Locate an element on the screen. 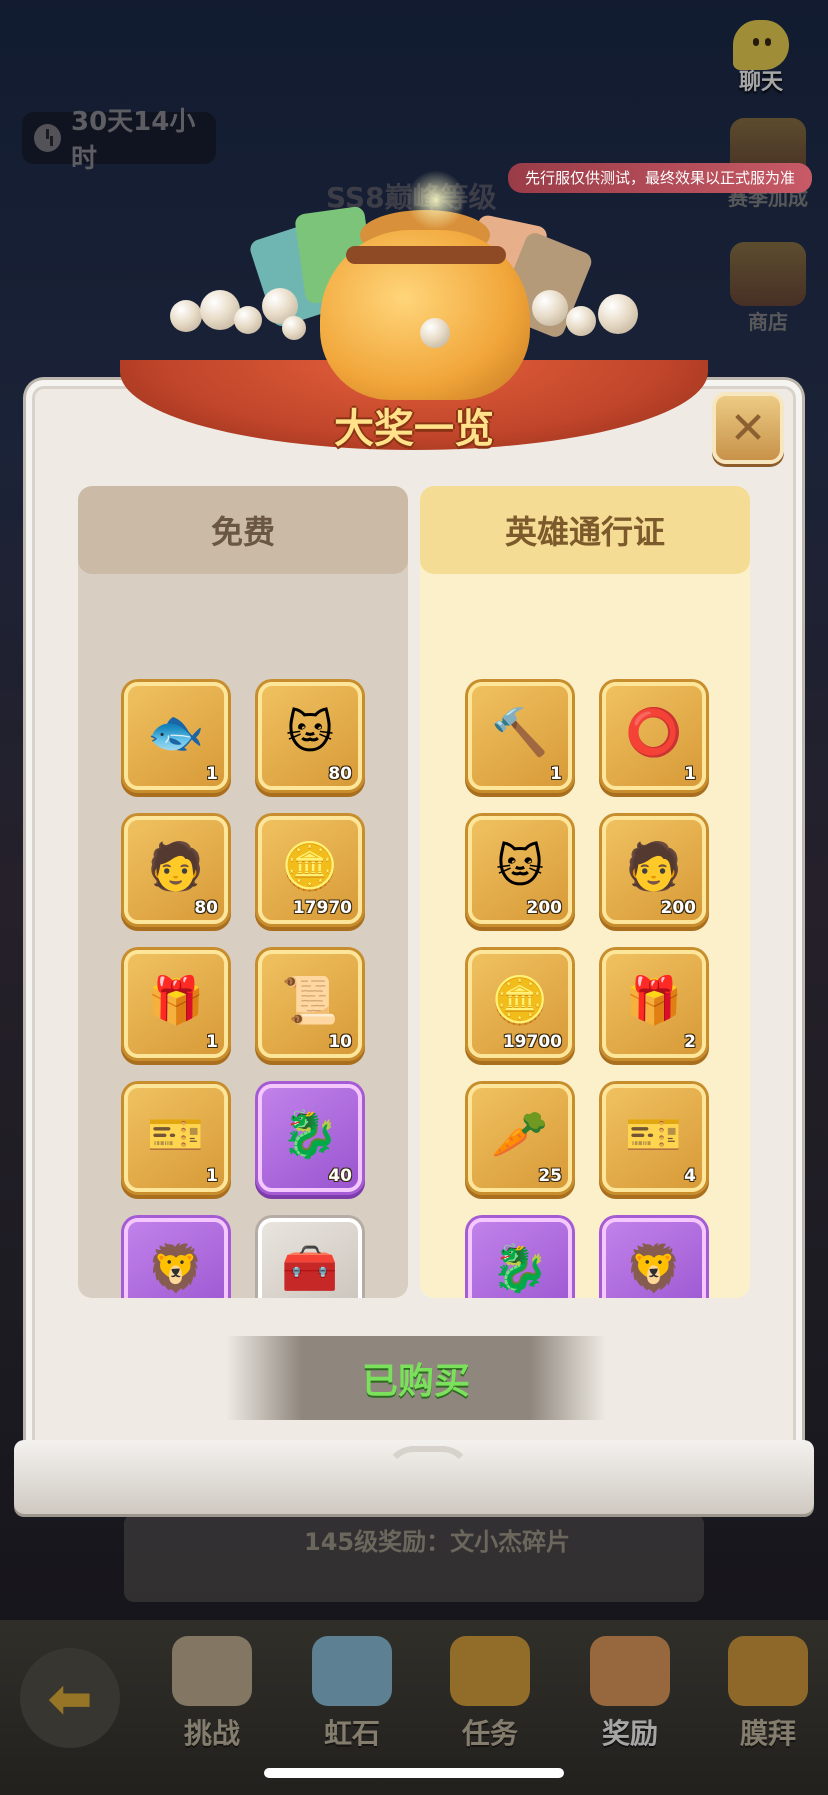 The image size is (828, 1795). reward-item-scroll: 📜 10 is located at coordinates (310, 1004).